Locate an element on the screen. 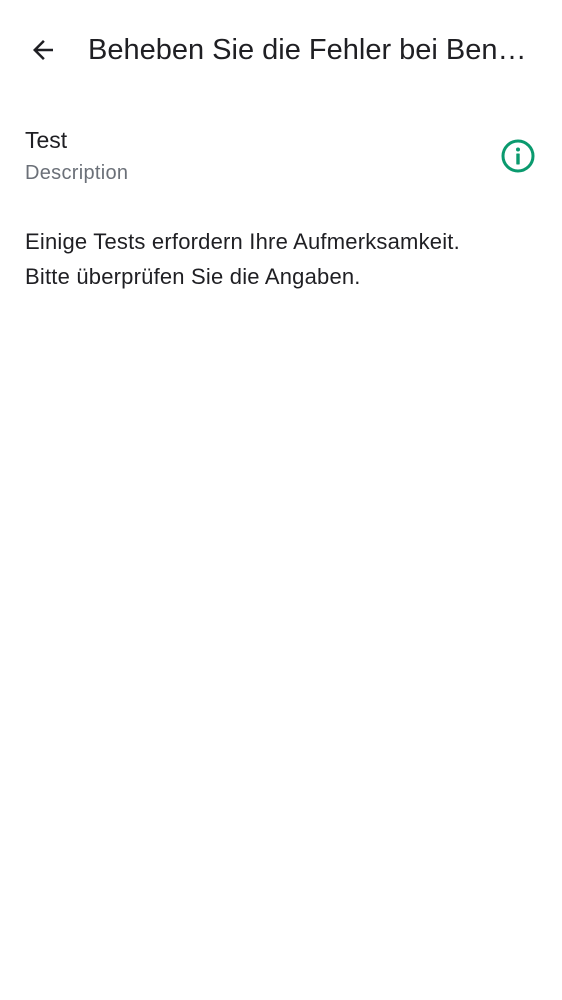  message-line-2: Bitte überprüfen Sie die Angaben. is located at coordinates (193, 276).